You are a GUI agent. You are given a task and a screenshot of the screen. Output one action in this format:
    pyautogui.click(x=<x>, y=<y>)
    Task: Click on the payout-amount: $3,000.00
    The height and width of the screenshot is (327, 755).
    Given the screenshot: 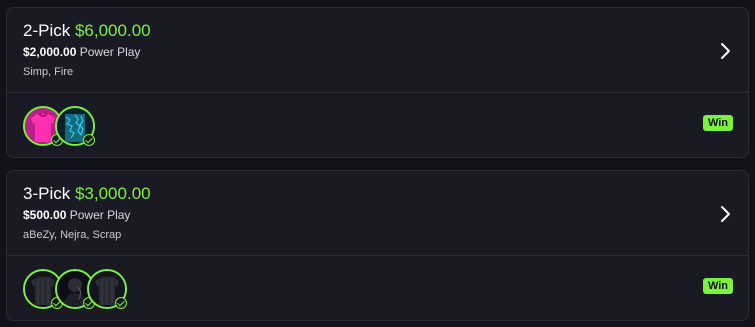 What is the action you would take?
    pyautogui.click(x=112, y=193)
    